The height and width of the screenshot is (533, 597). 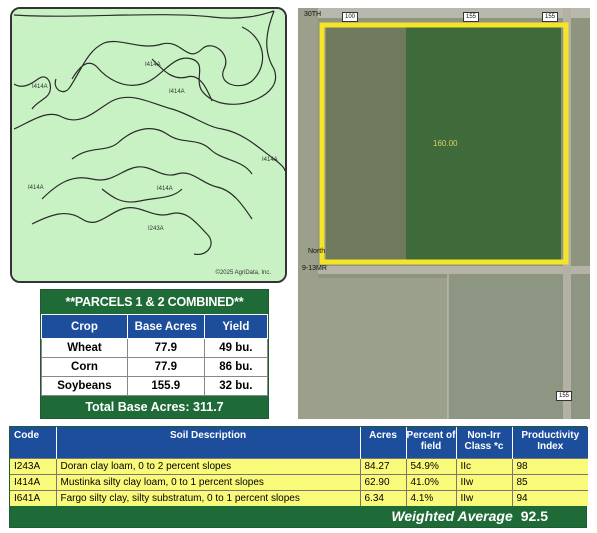 What do you see at coordinates (431, 465) in the screenshot?
I see `percent-cell: 54.9%` at bounding box center [431, 465].